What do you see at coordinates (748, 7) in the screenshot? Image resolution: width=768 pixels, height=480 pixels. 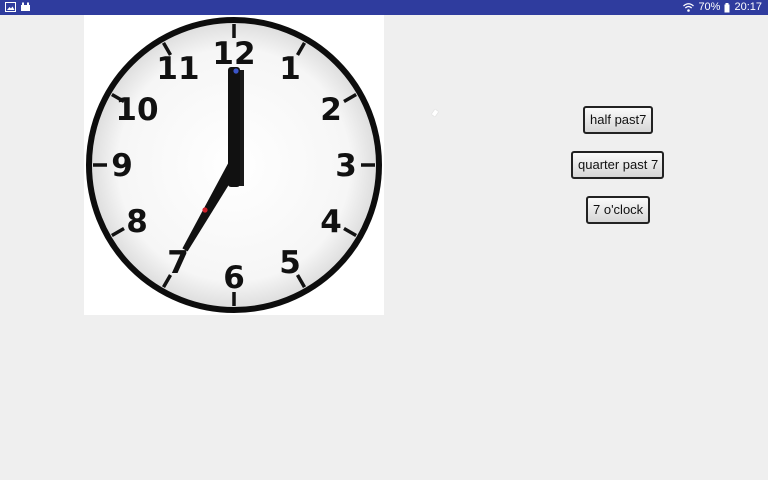 I see `status-time: 20:17` at bounding box center [748, 7].